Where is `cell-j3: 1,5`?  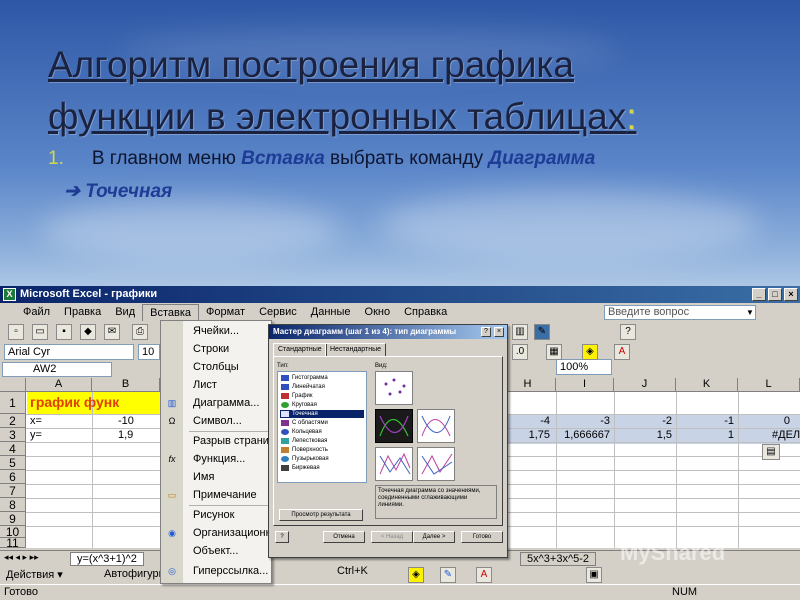
cell-j3: 1,5 is located at coordinates (643, 435).